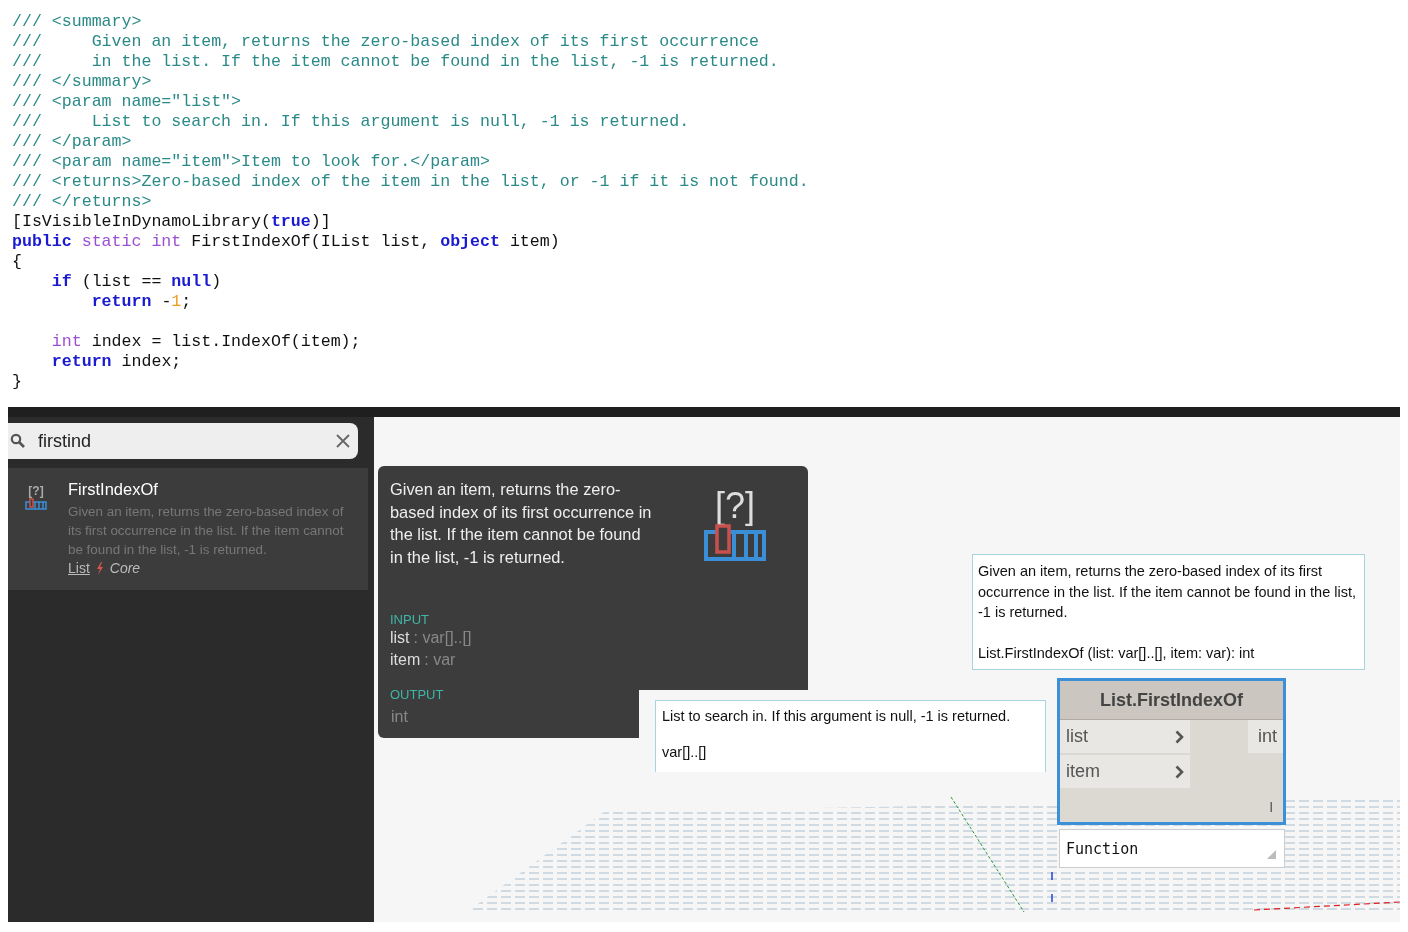 This screenshot has width=1408, height=932. I want to click on code-token: if, so click(61, 281).